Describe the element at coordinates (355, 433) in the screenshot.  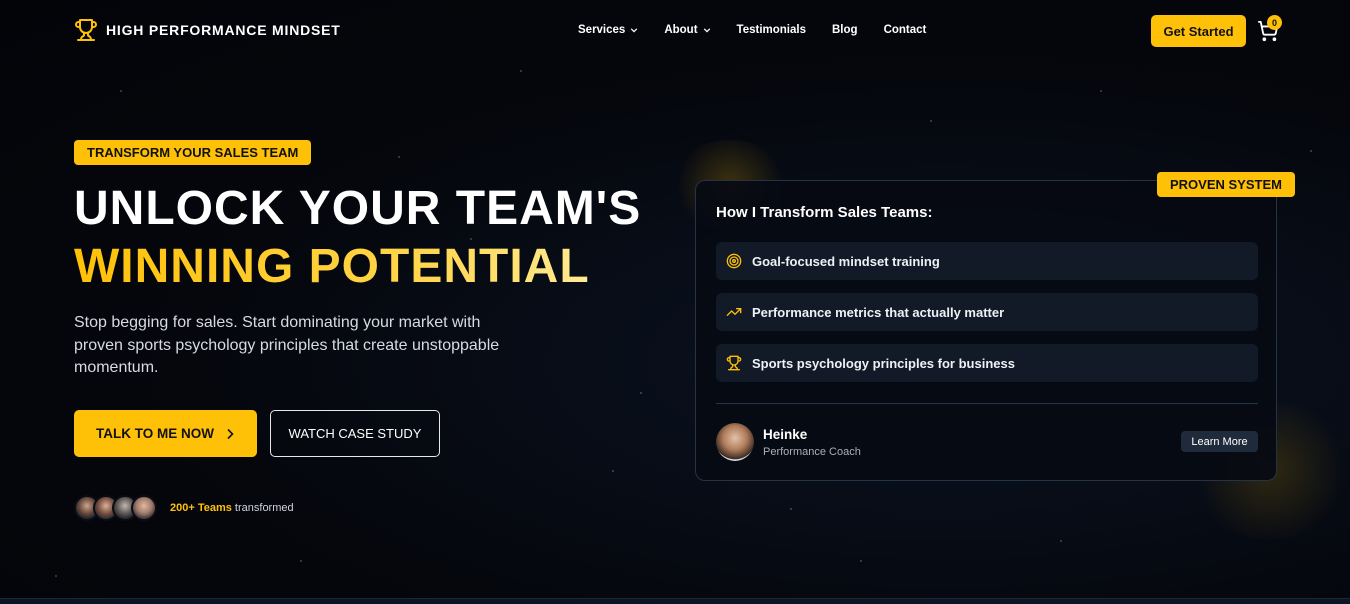
I see `watch-case-study-button: WATCH CASE STUDY` at that location.